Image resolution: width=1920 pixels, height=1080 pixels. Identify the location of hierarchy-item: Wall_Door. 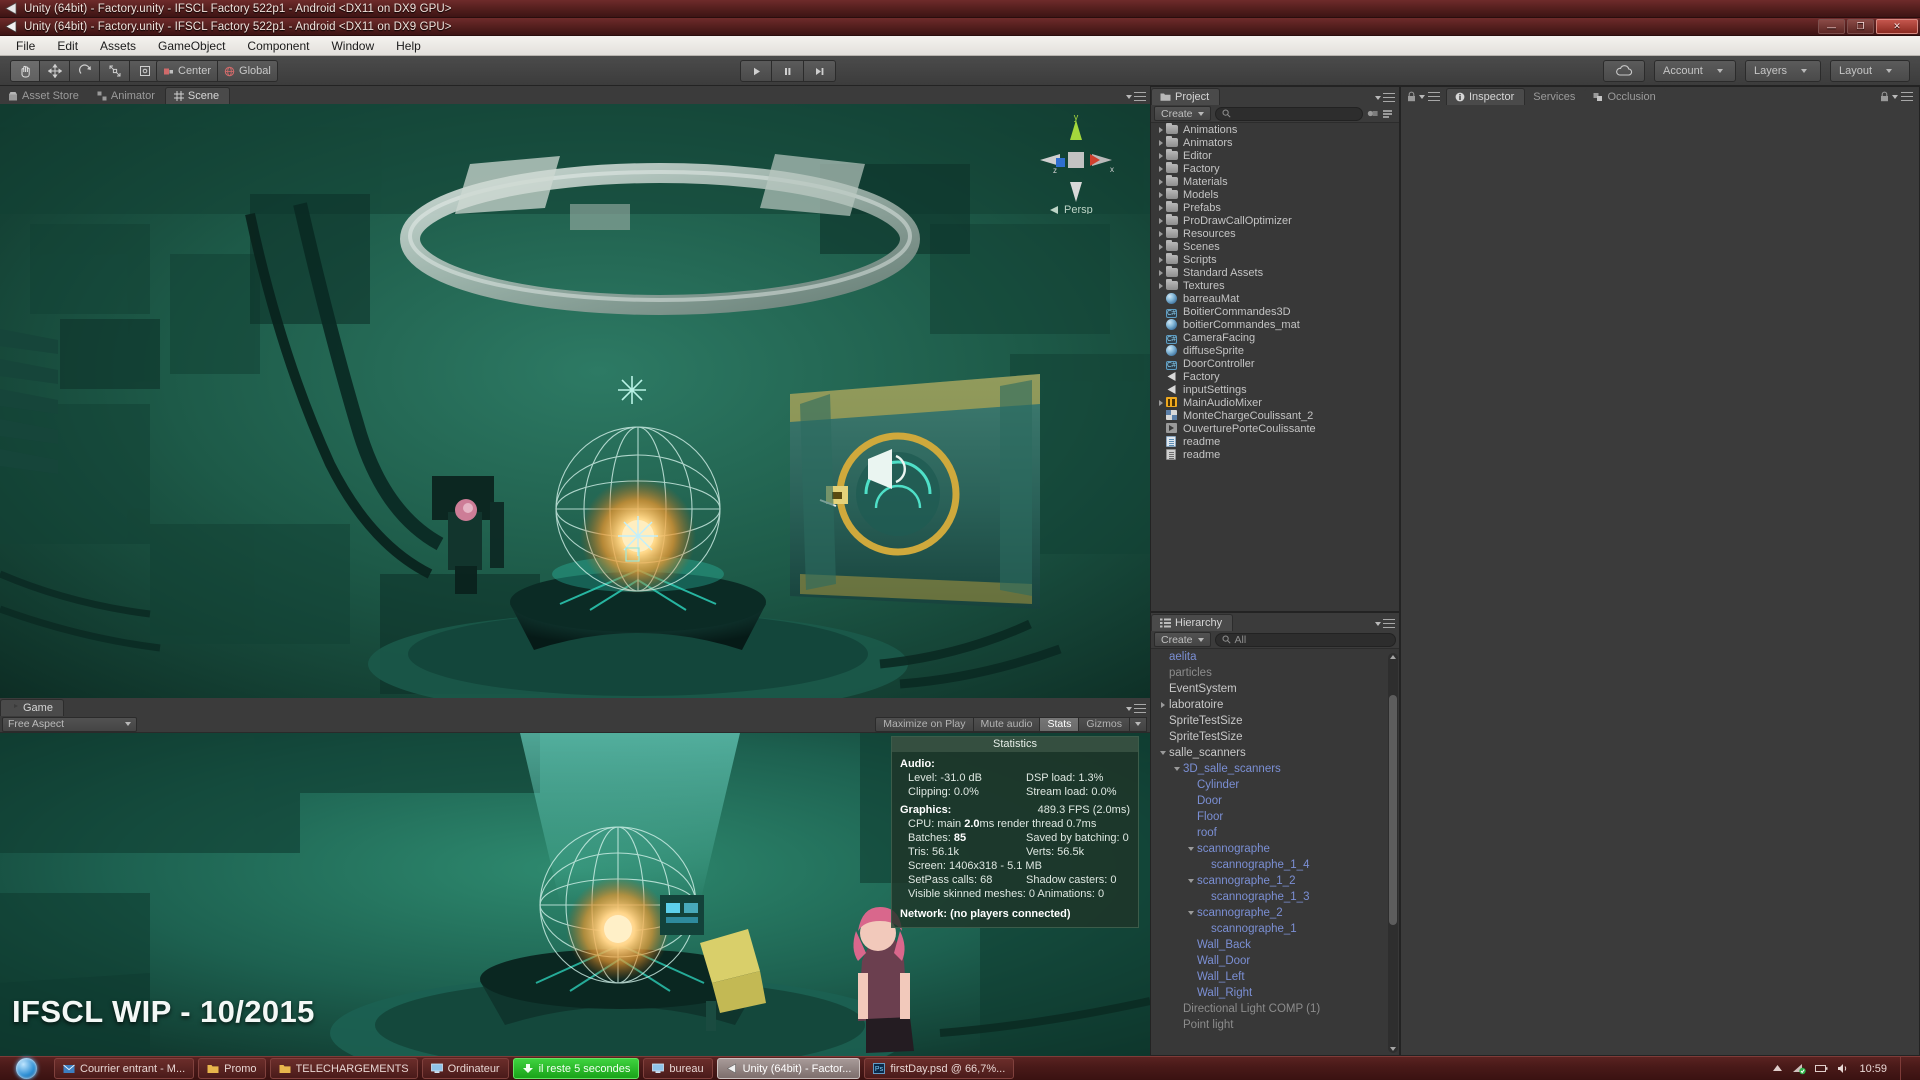
(1275, 961).